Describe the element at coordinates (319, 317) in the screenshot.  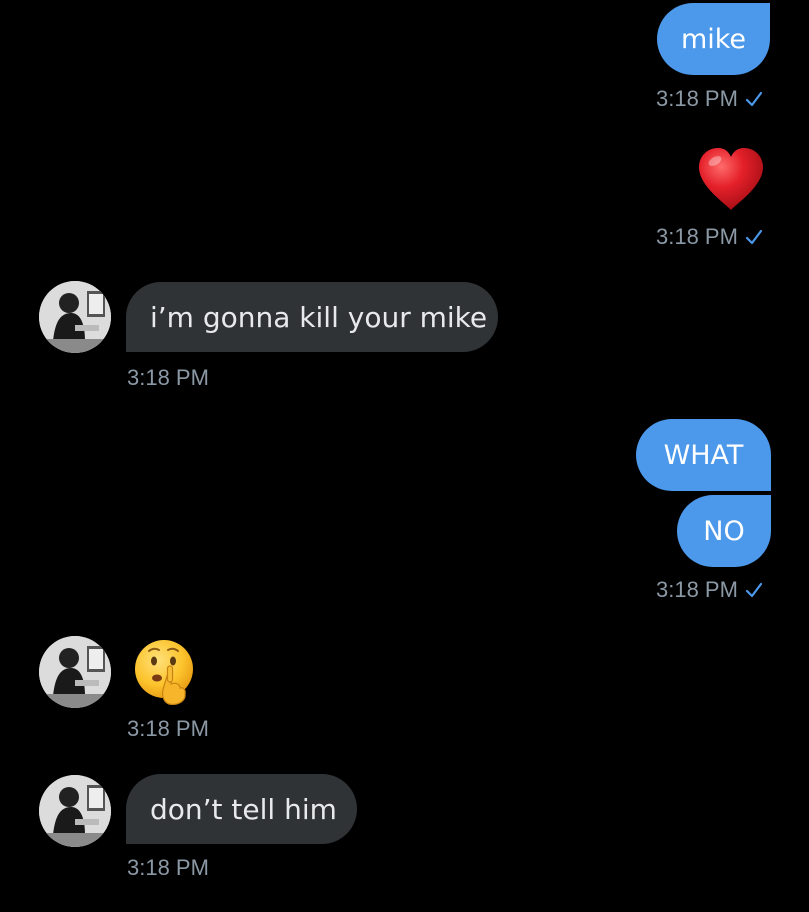
I see `message-text: i’m gonna kill your mike` at that location.